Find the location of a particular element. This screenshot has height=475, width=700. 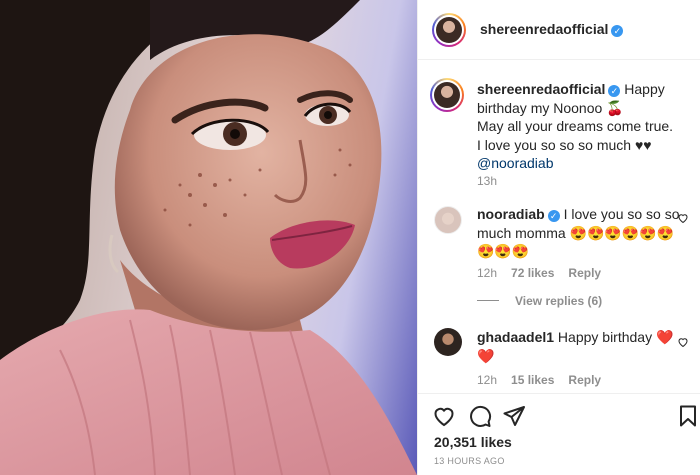

heart-outline-icon is located at coordinates (444, 416).